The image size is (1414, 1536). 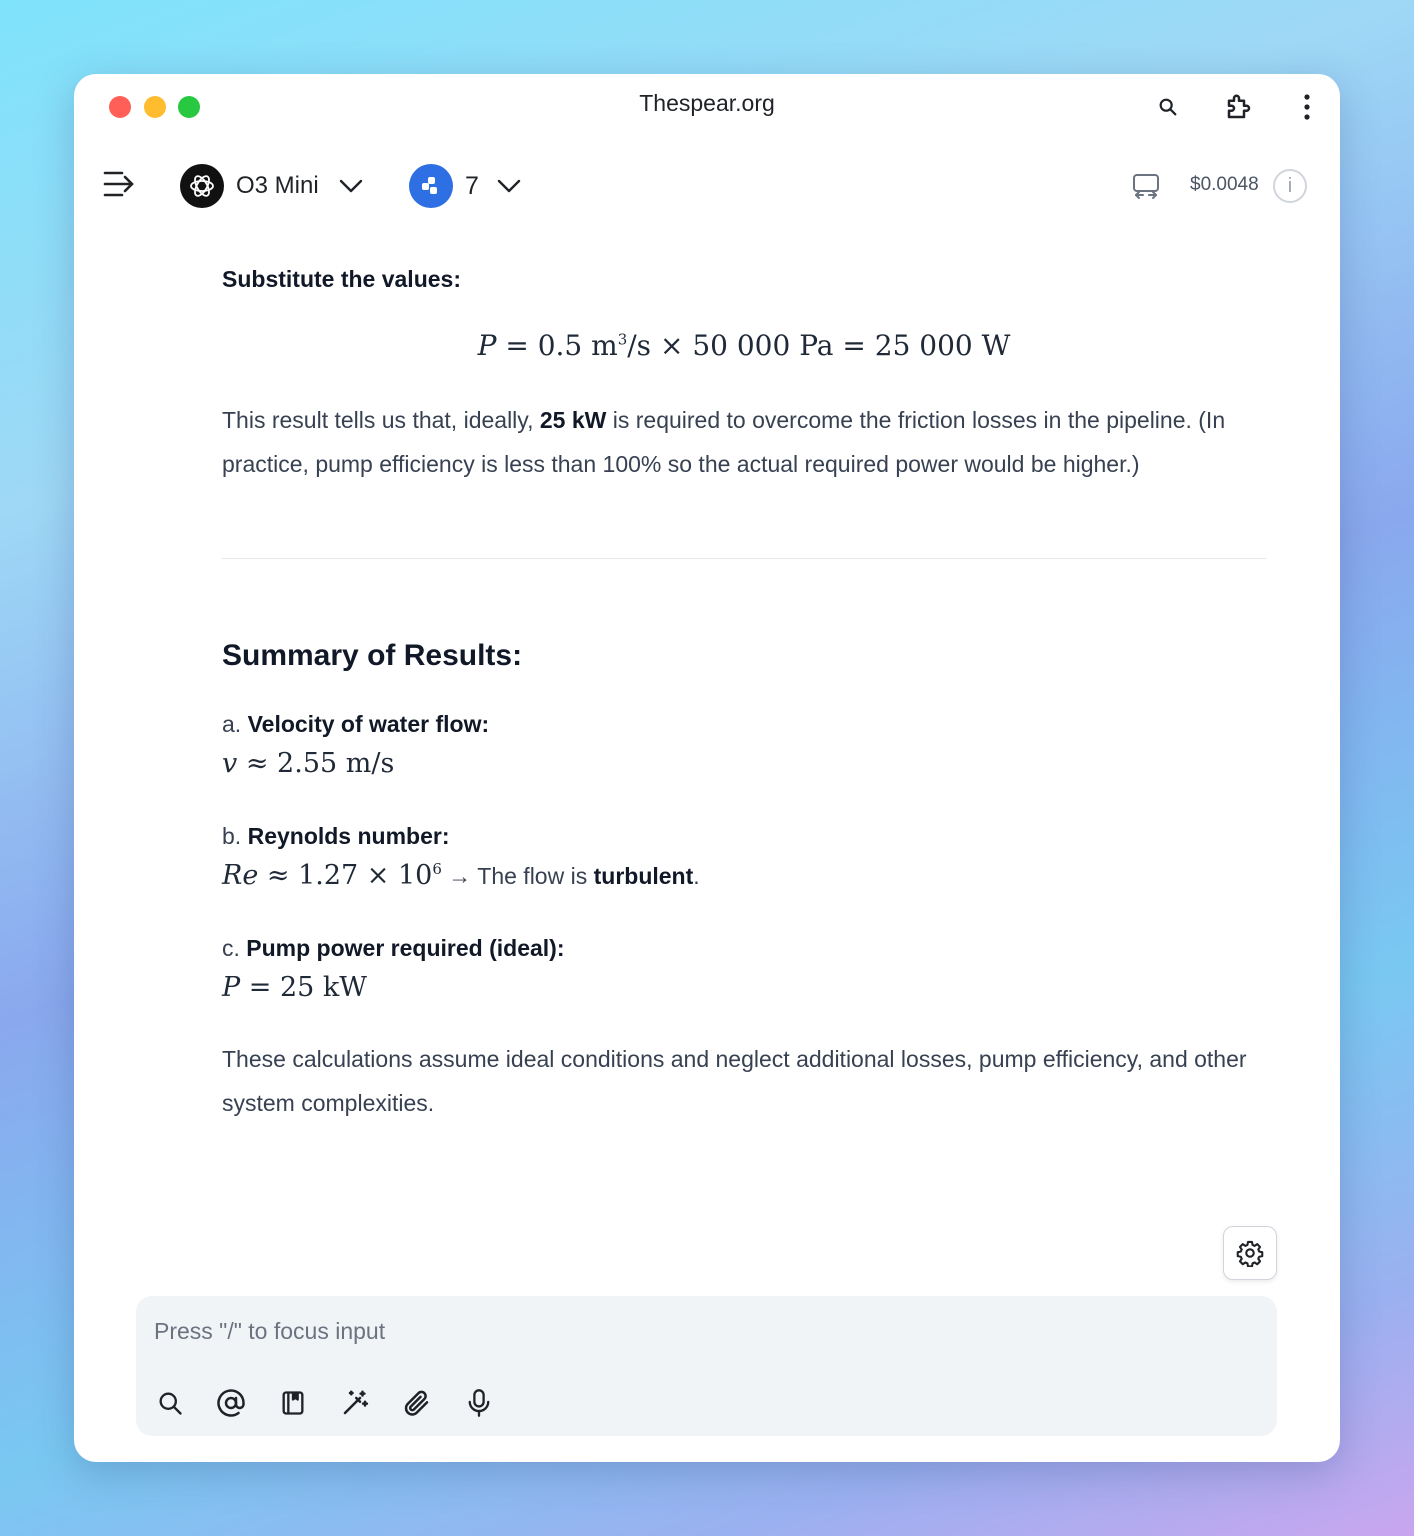 What do you see at coordinates (230, 763) in the screenshot?
I see `math-variable: v` at bounding box center [230, 763].